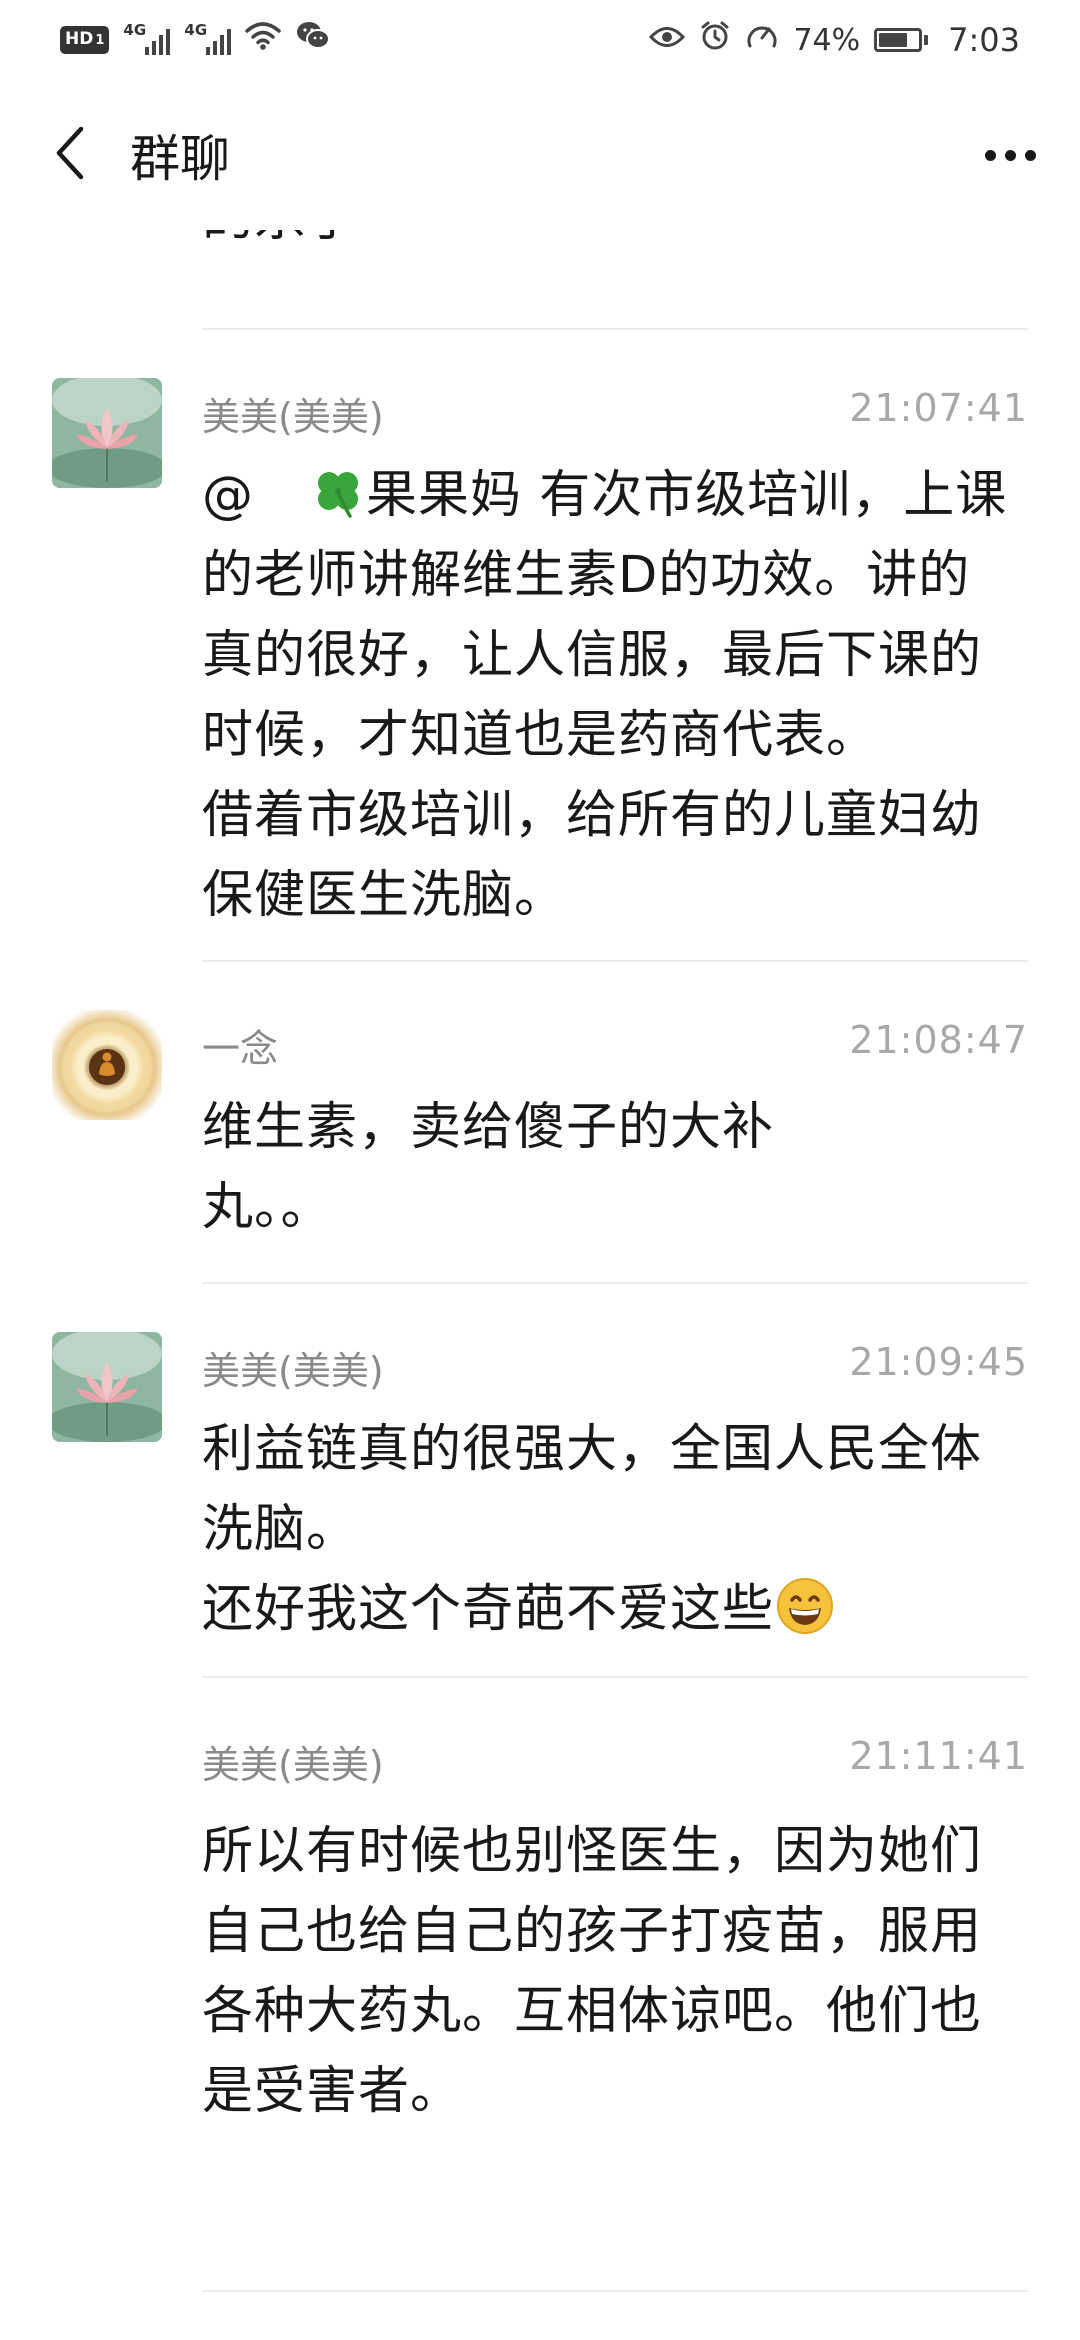 The image size is (1080, 2340). Describe the element at coordinates (667, 40) in the screenshot. I see `eye-icon` at that location.